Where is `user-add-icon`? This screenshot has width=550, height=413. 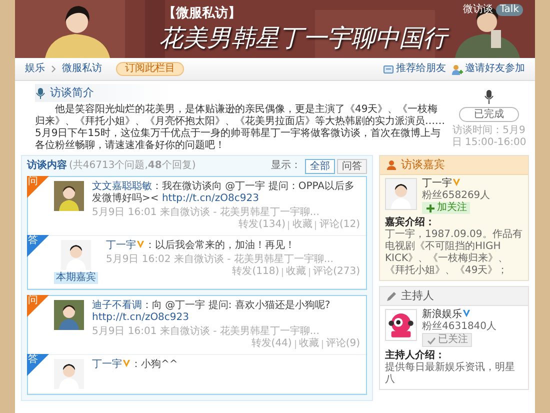 user-add-icon is located at coordinates (457, 69).